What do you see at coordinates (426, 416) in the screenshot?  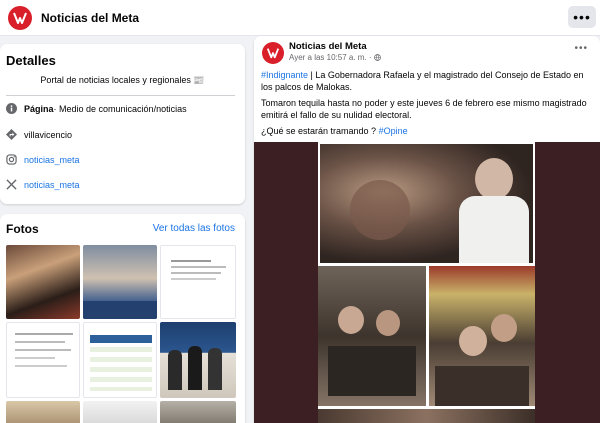 I see `collage-photo-bottom` at bounding box center [426, 416].